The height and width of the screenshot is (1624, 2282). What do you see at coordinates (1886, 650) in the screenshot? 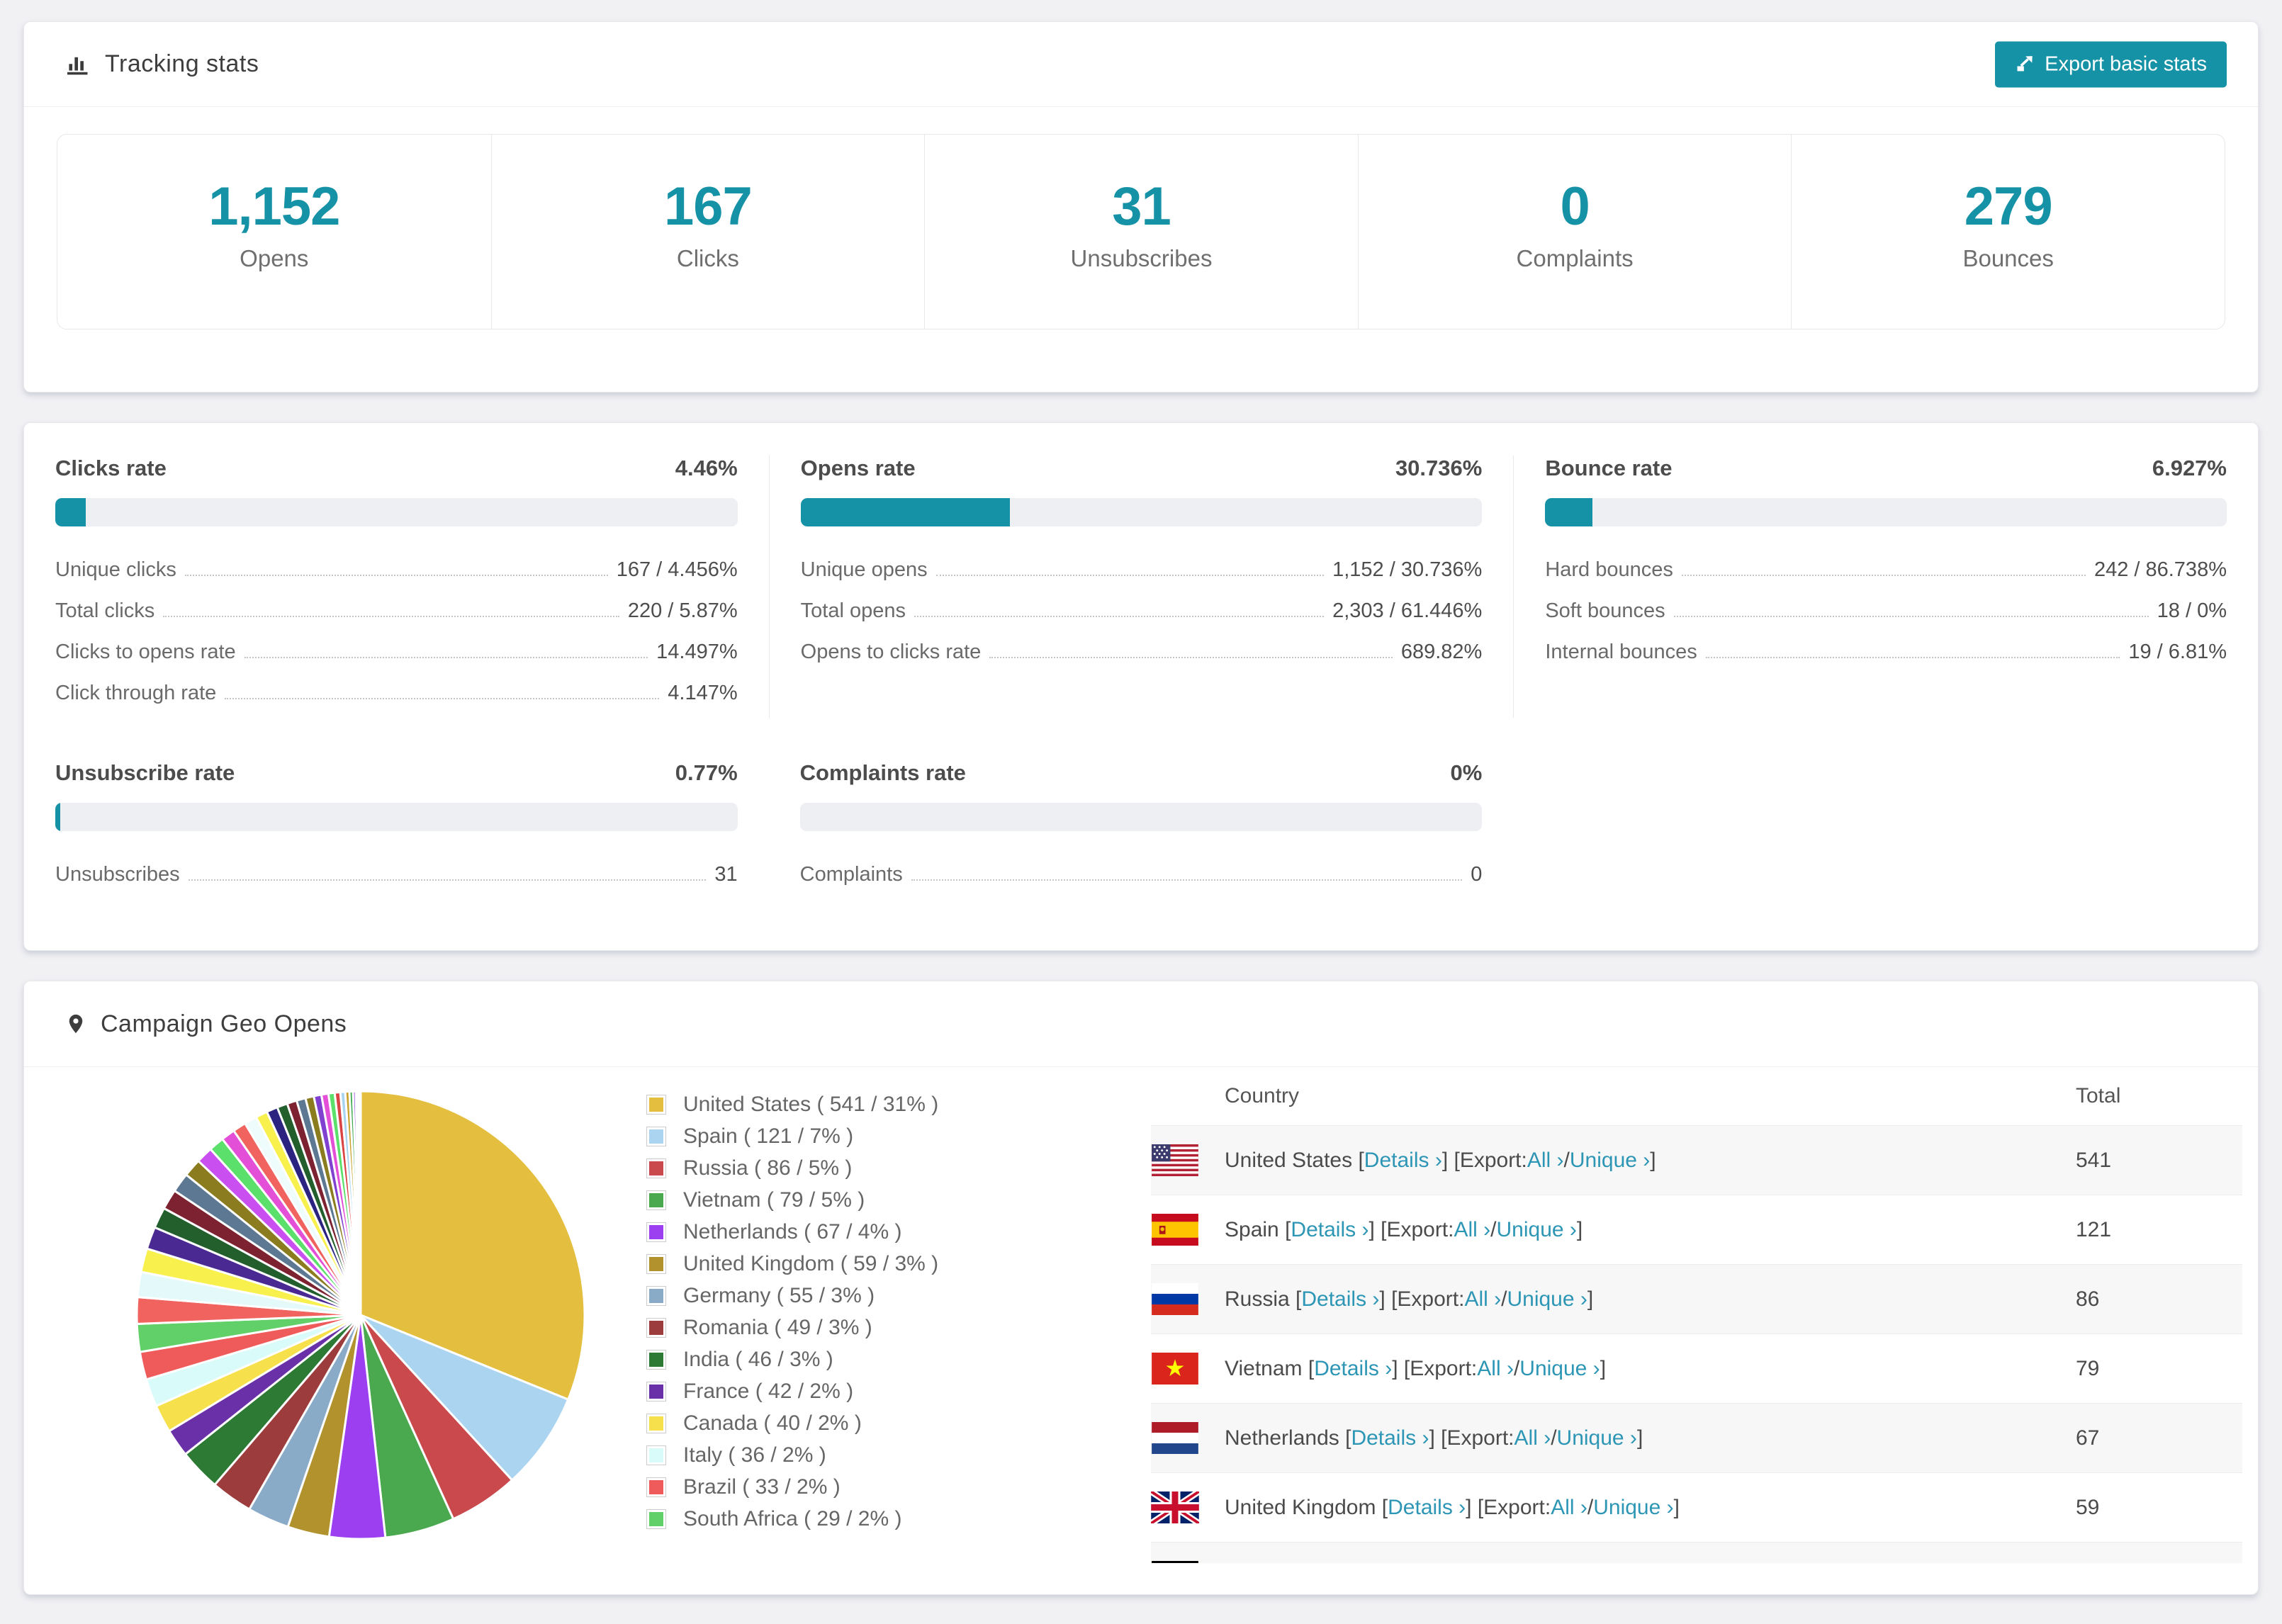
I see `rate-detail-row: Internal bounces 19 / 6.81%` at bounding box center [1886, 650].